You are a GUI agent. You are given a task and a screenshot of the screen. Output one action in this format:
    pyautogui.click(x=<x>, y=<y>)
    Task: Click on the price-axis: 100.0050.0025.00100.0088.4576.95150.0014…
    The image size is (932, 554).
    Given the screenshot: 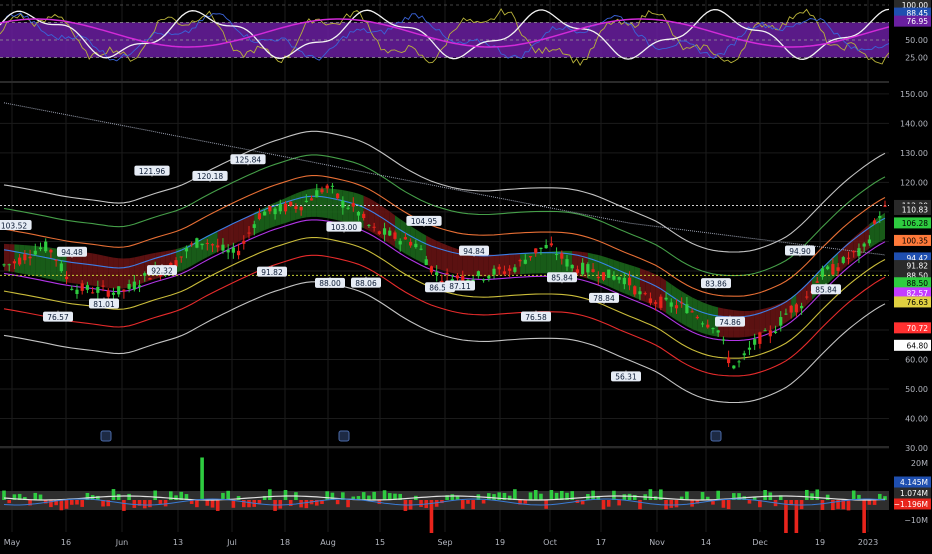 What is the action you would take?
    pyautogui.click(x=910, y=266)
    